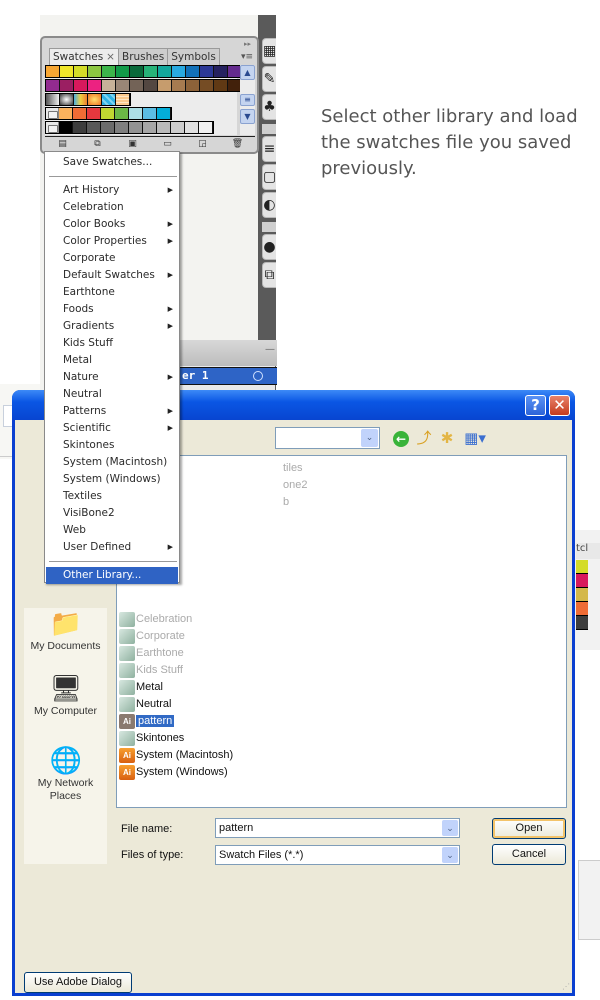 The width and height of the screenshot is (600, 1000). What do you see at coordinates (228, 376) in the screenshot?
I see `layer-row: er 1` at bounding box center [228, 376].